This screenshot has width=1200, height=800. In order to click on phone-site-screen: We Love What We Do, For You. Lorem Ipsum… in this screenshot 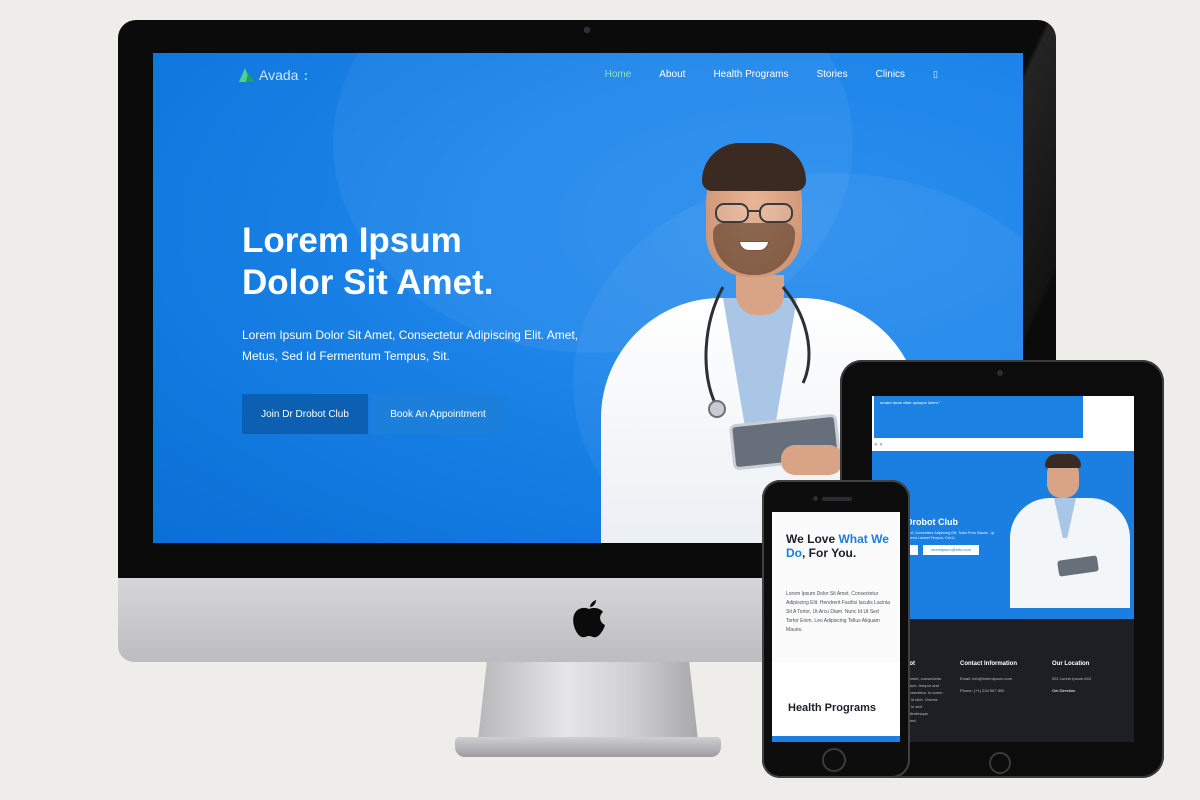, I will do `click(836, 627)`.